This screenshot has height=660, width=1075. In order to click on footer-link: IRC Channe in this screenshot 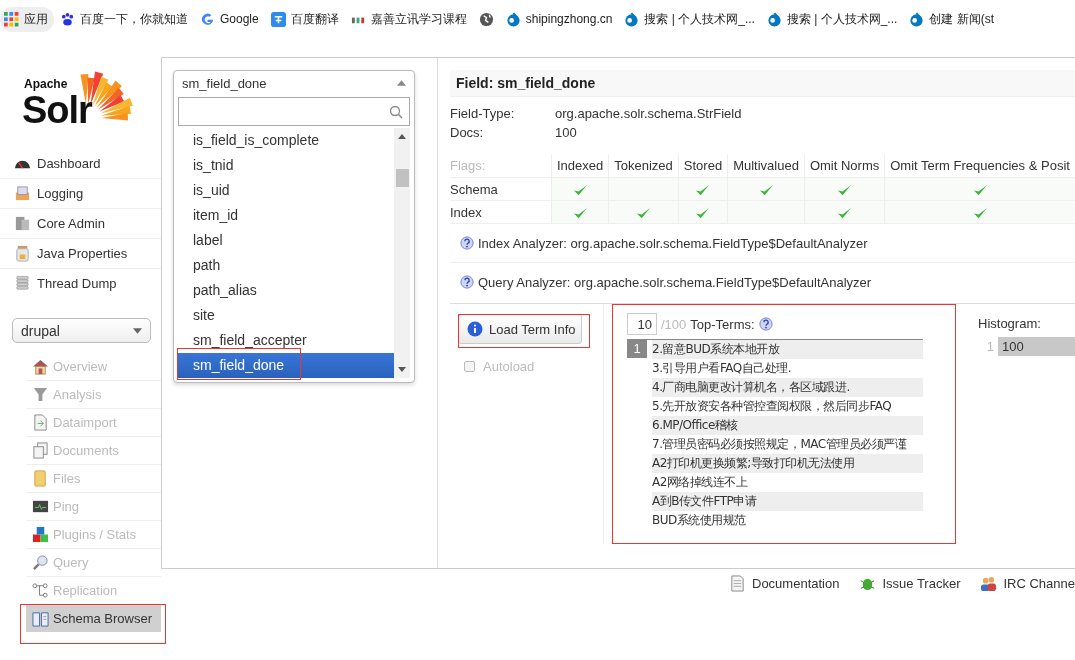, I will do `click(1027, 583)`.